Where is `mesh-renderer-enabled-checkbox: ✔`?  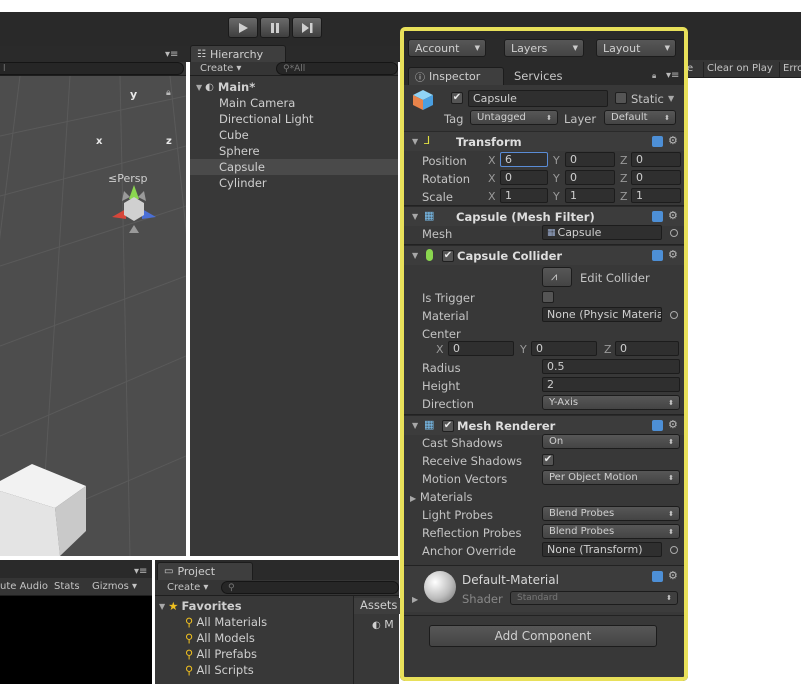
mesh-renderer-enabled-checkbox: ✔ is located at coordinates (448, 426).